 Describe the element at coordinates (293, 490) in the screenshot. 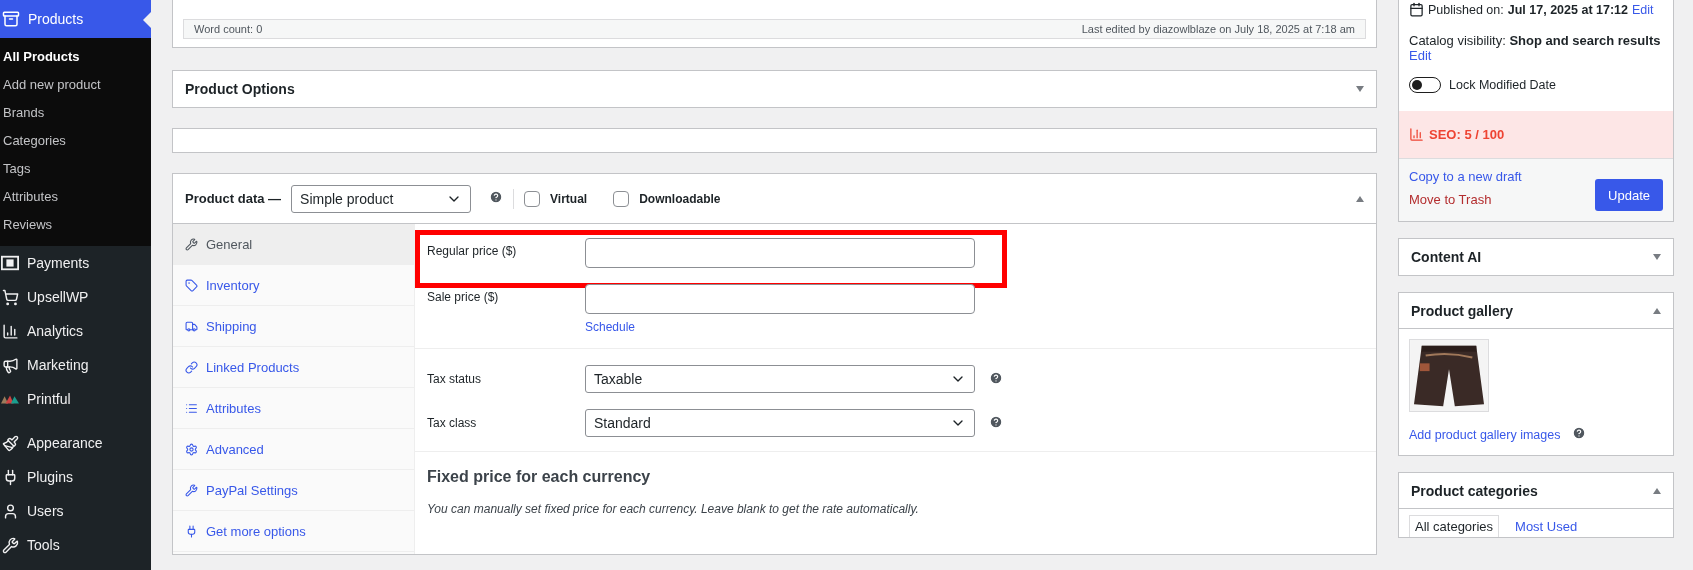

I see `tab: PayPal Settings` at that location.